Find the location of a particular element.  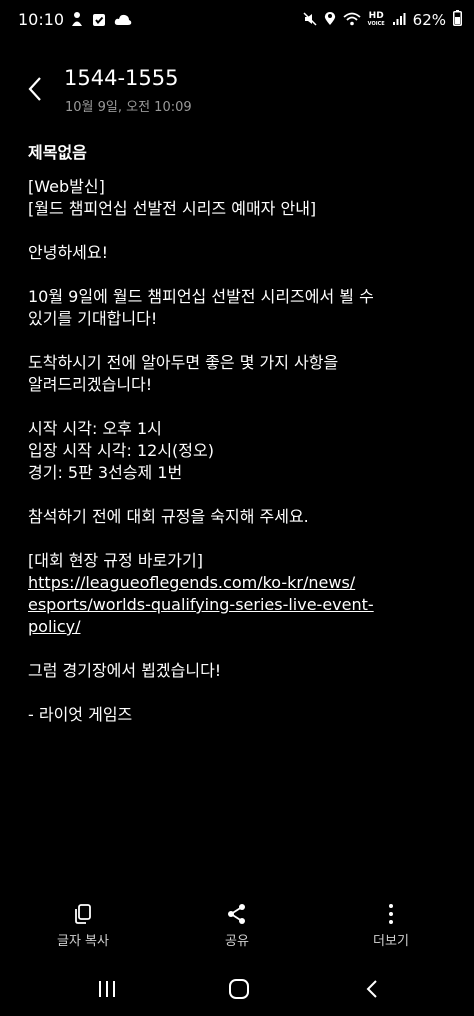

copy-text-button: 글자 복사 is located at coordinates (83, 924).